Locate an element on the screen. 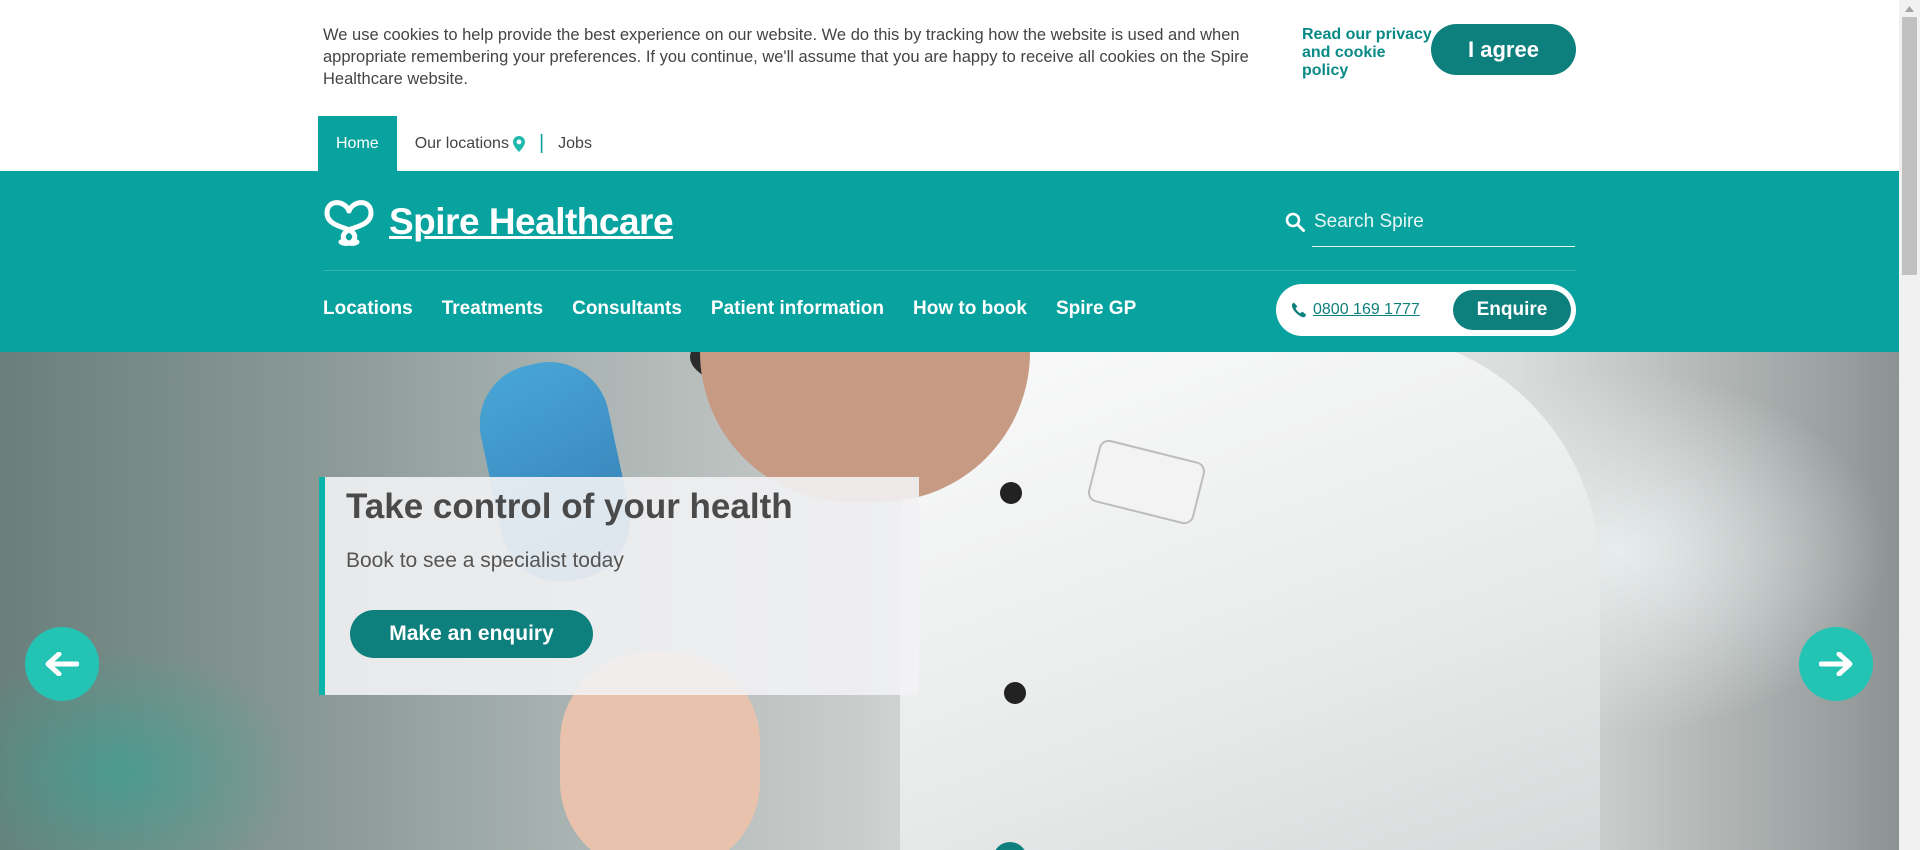  nav-patient-information: Patient information is located at coordinates (797, 309).